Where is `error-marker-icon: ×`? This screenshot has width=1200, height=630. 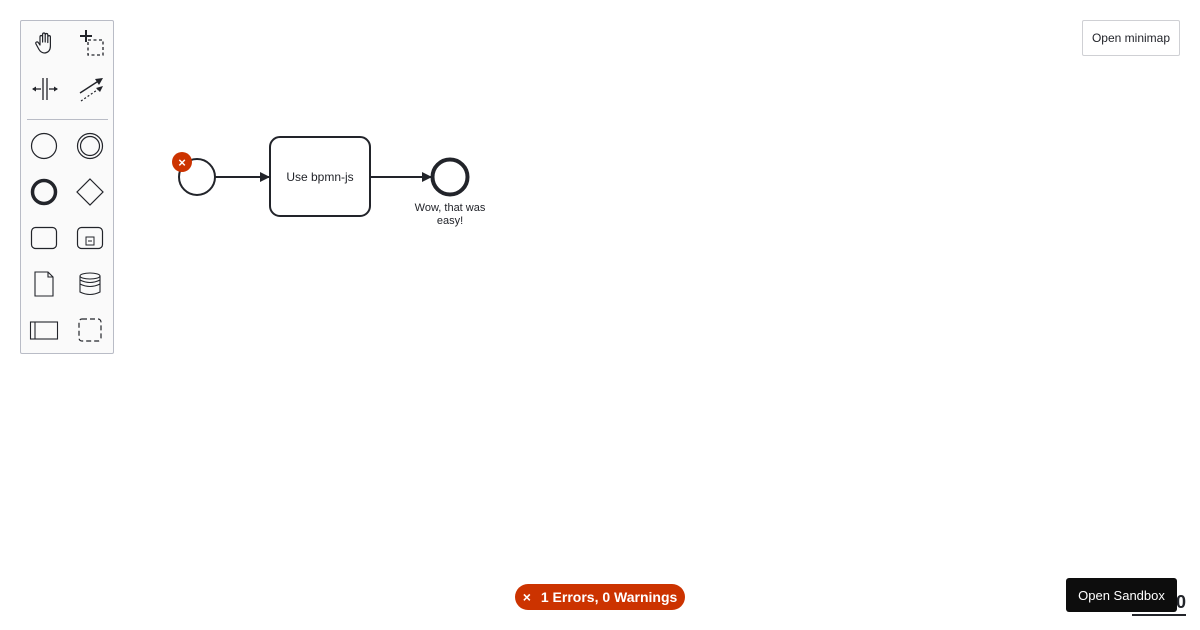
error-marker-icon: × is located at coordinates (182, 162).